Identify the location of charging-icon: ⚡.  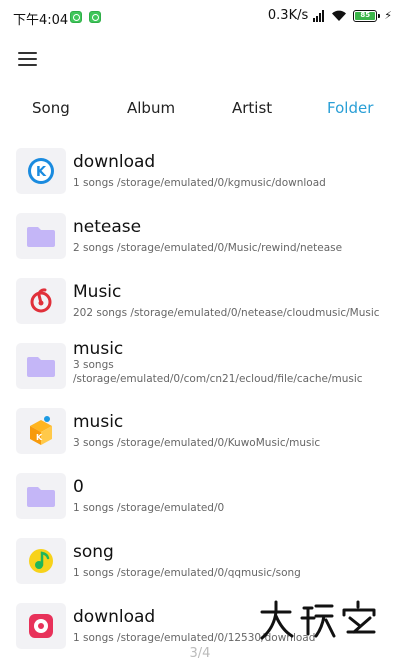
(388, 15).